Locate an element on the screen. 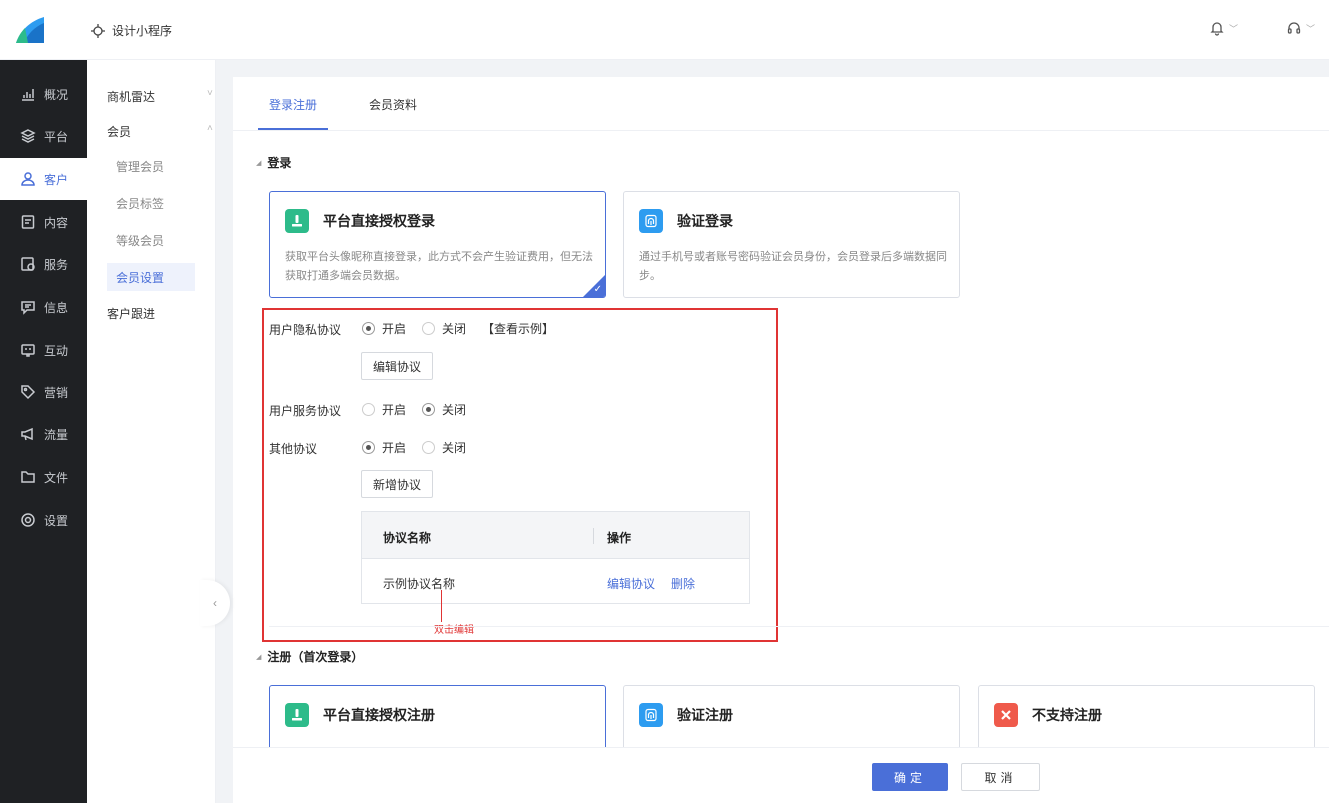 The height and width of the screenshot is (803, 1329). cancel-button: 取消 is located at coordinates (1000, 777).